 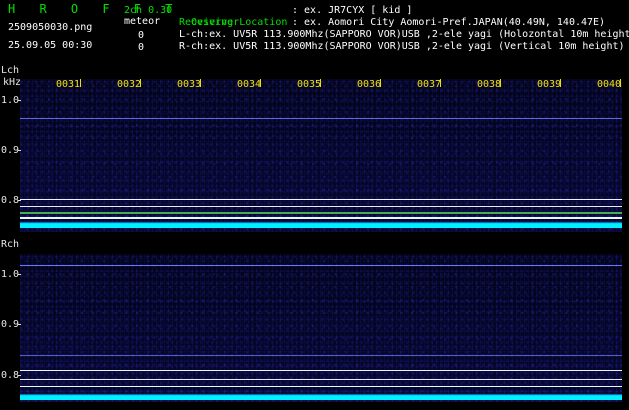 What do you see at coordinates (129, 84) in the screenshot?
I see `minute-label-0032: 0032` at bounding box center [129, 84].